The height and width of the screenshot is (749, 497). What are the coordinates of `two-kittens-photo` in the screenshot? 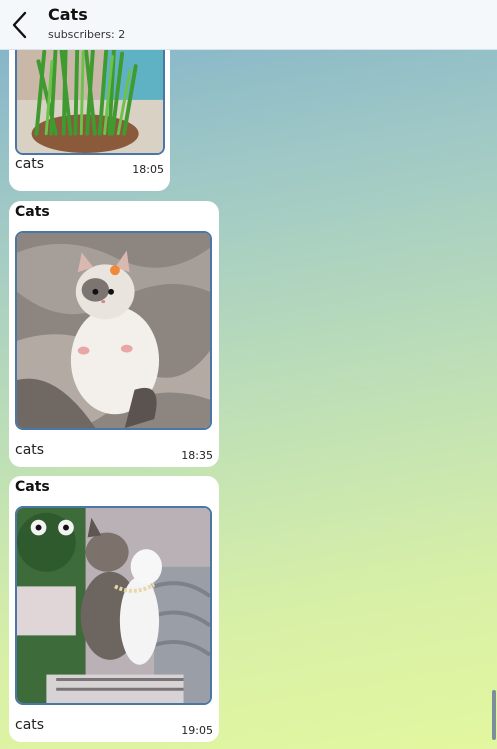 It's located at (113, 605).